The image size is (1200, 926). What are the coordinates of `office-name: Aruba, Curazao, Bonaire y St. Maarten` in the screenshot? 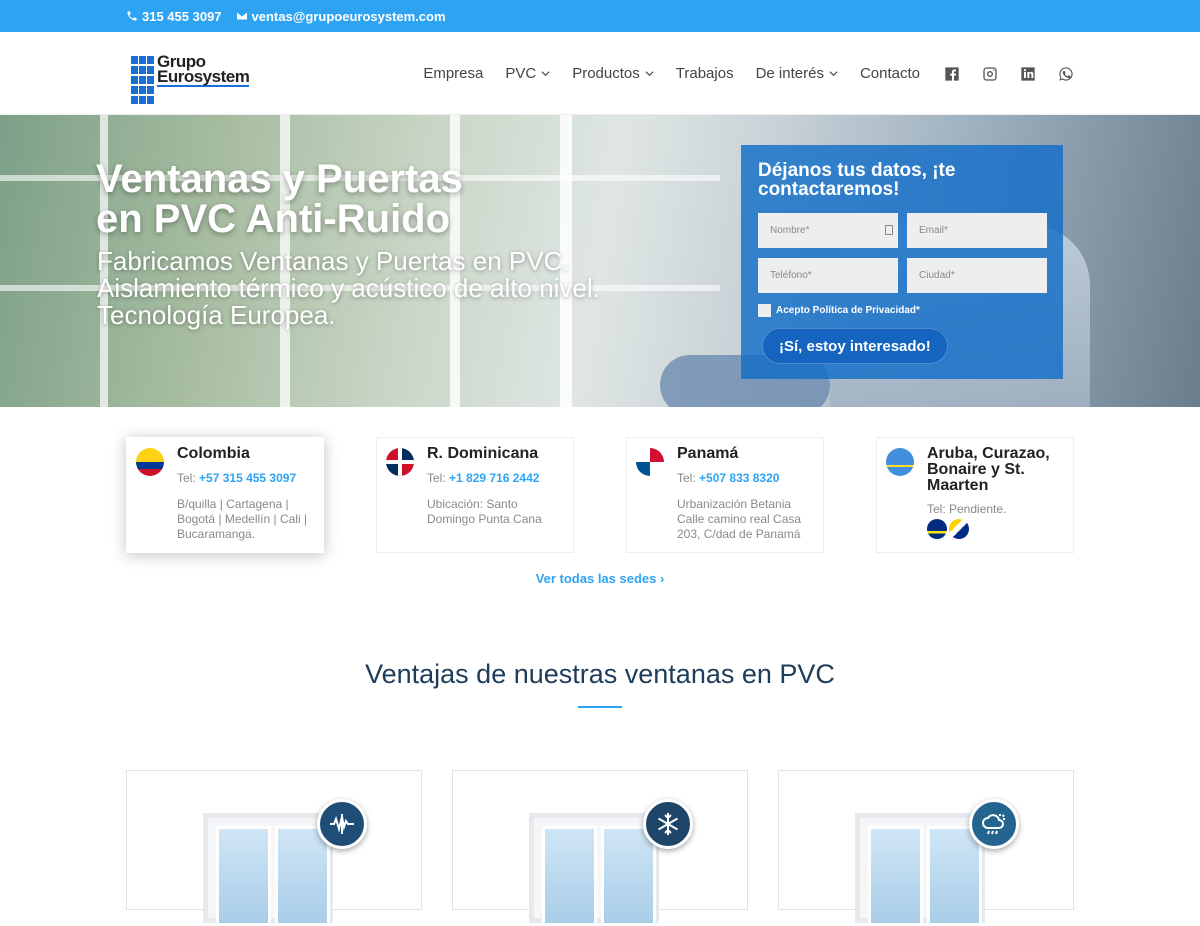 It's located at (988, 469).